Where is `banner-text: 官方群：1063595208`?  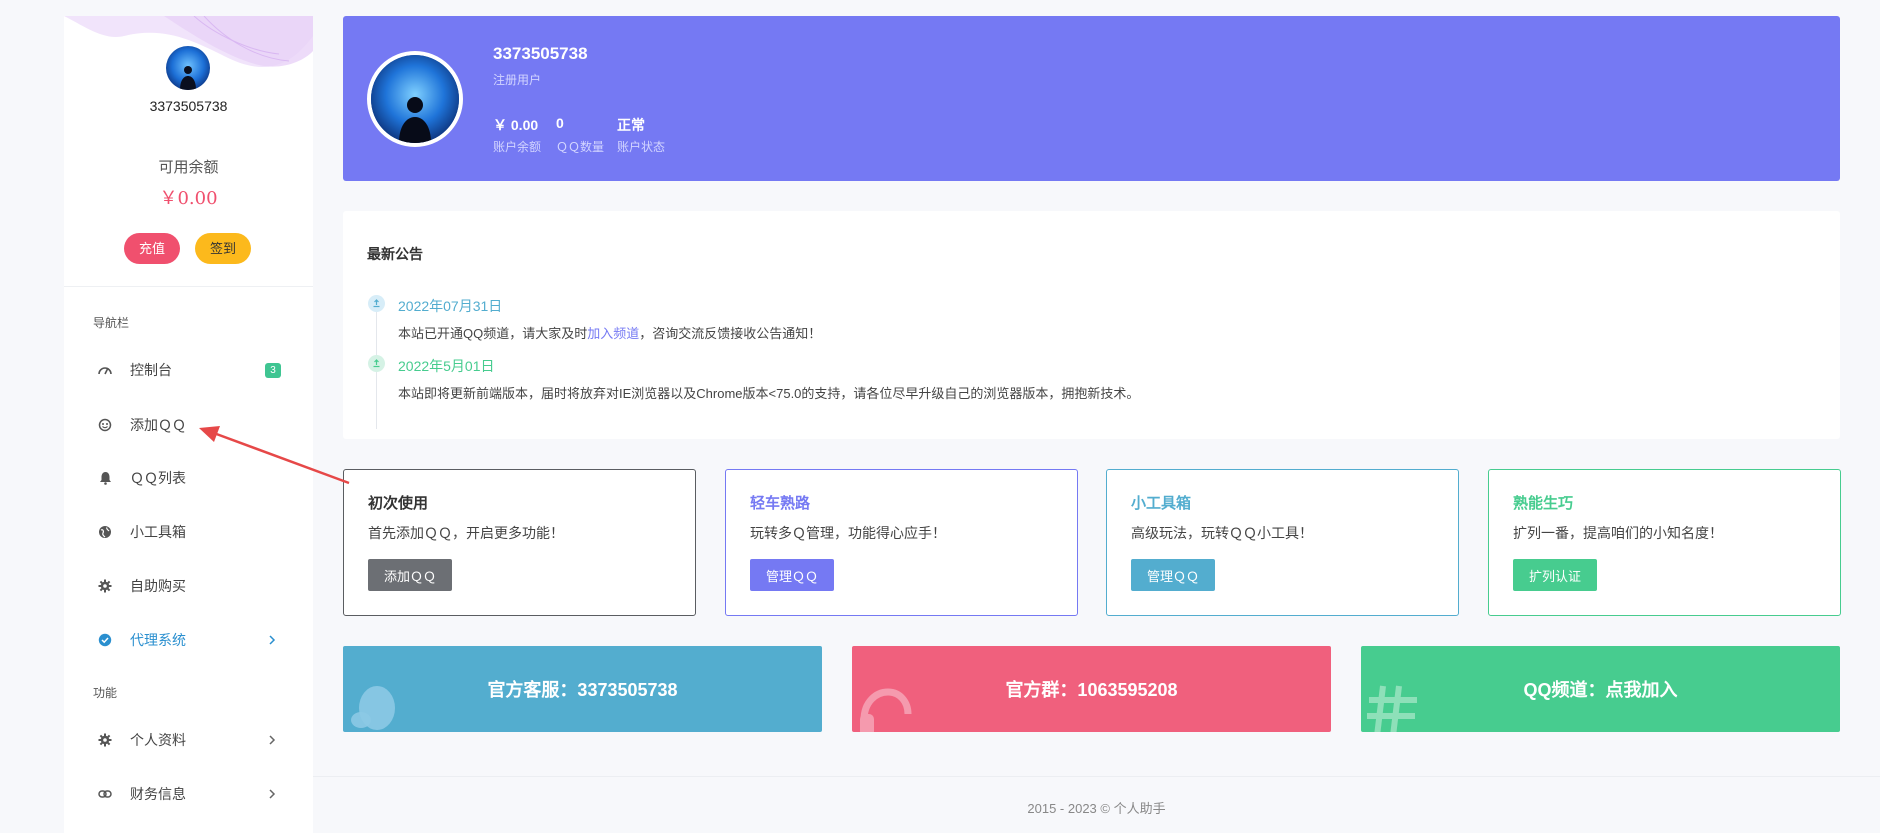 banner-text: 官方群：1063595208 is located at coordinates (1091, 690).